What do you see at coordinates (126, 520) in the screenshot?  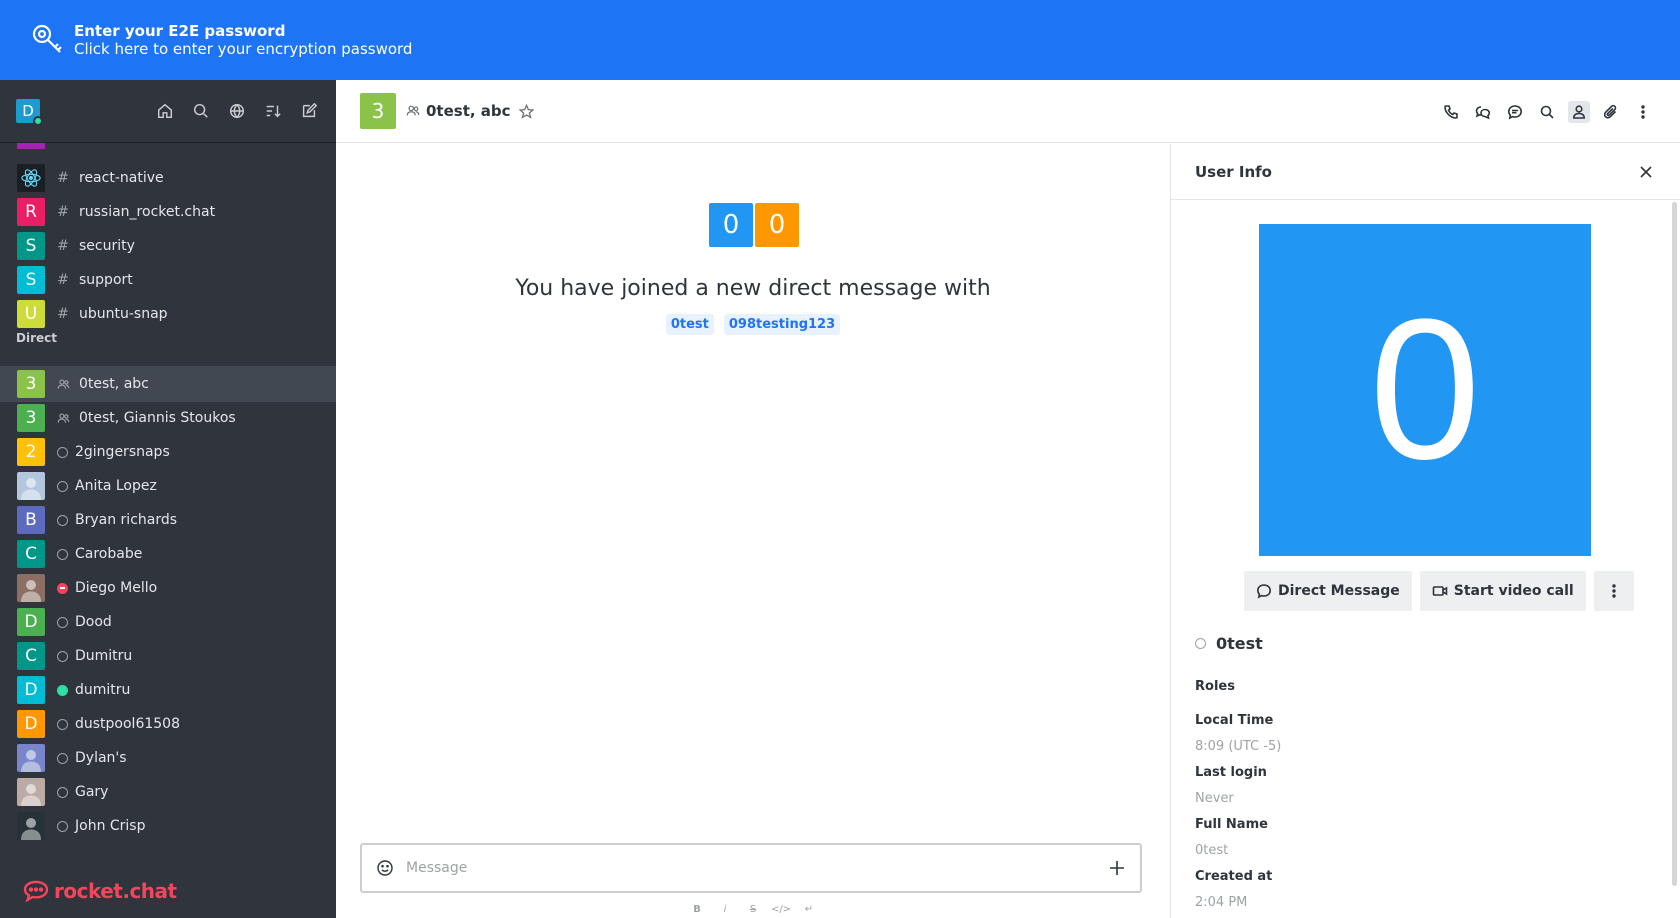 I see `sidebar-item-label: Bryan richards` at bounding box center [126, 520].